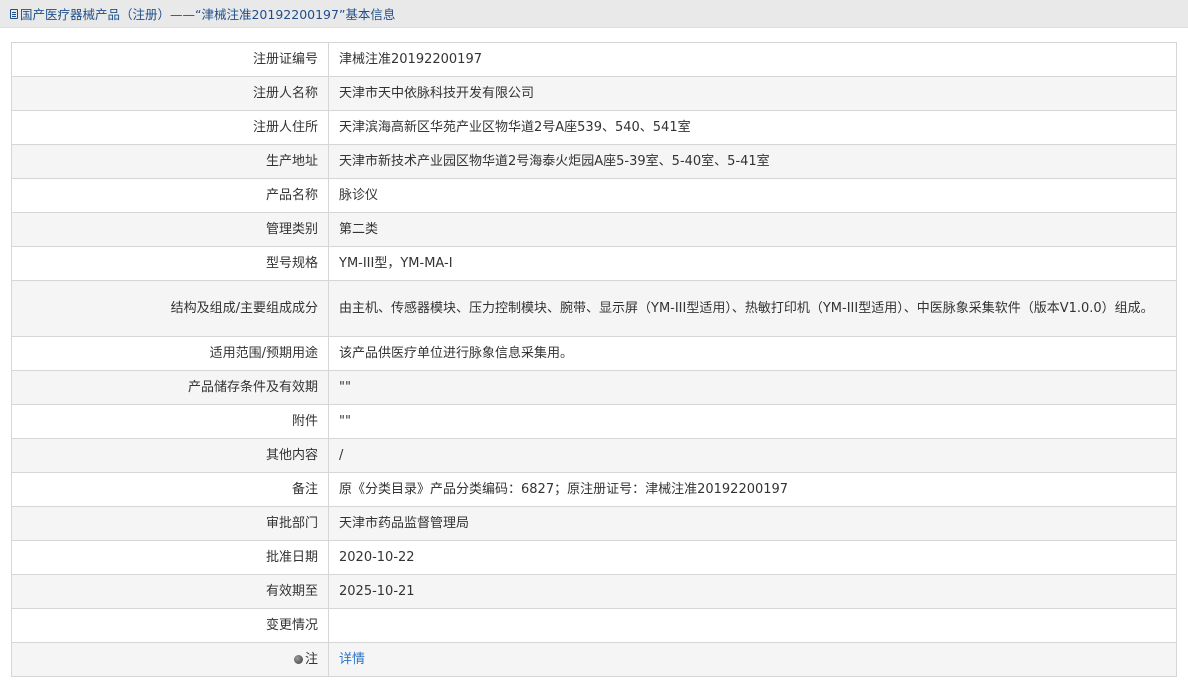 The image size is (1188, 690). Describe the element at coordinates (170, 421) in the screenshot. I see `row-label: 附件` at that location.